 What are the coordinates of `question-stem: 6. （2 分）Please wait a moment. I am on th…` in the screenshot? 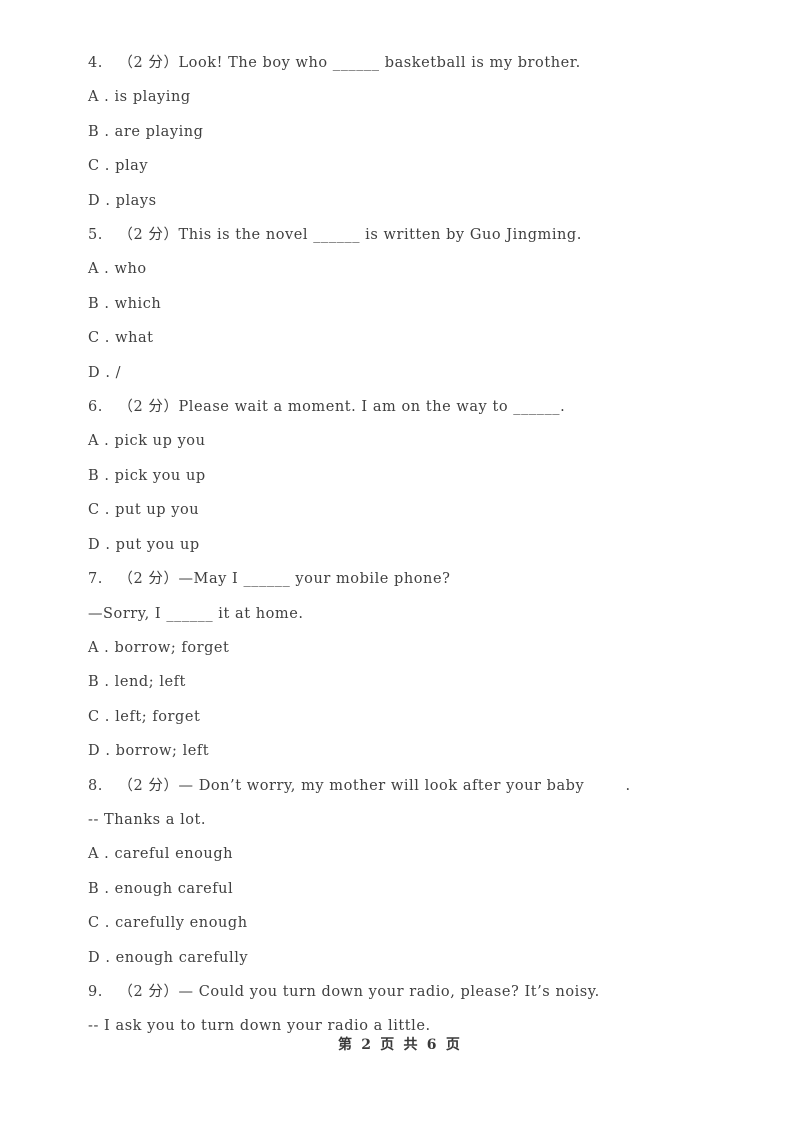 It's located at (327, 407).